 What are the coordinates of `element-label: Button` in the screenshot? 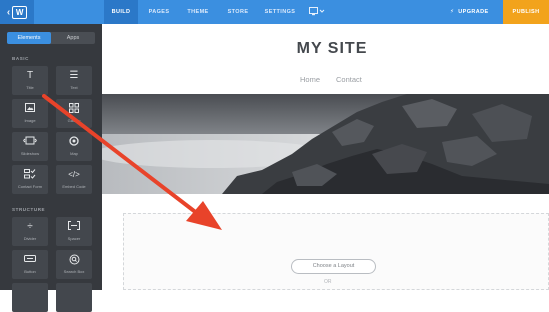 It's located at (30, 271).